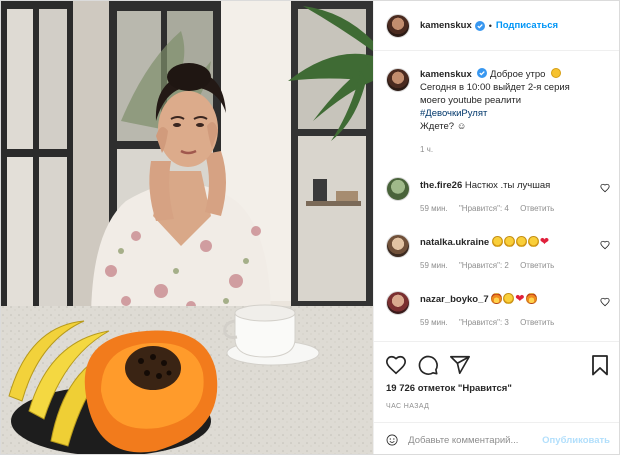 The image size is (620, 455). I want to click on commenter-username: nazar_boyko_7, so click(454, 299).